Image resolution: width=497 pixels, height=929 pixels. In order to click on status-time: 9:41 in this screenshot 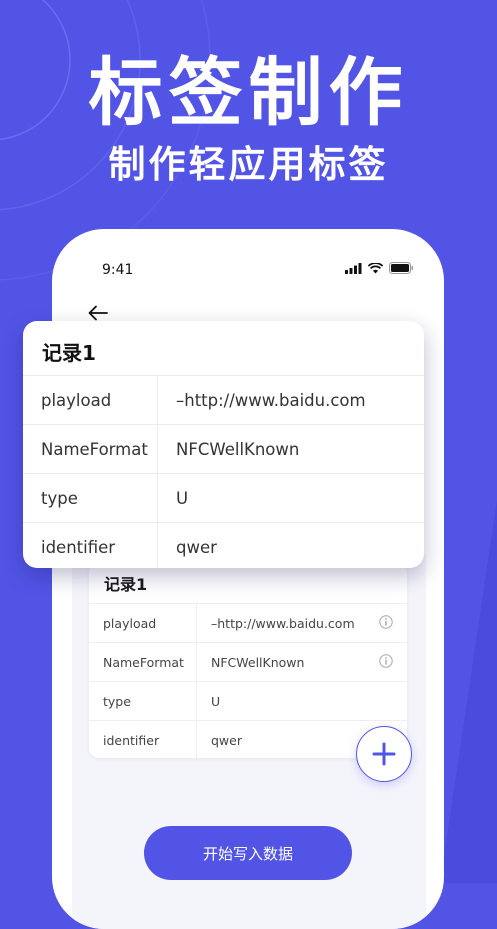, I will do `click(118, 270)`.